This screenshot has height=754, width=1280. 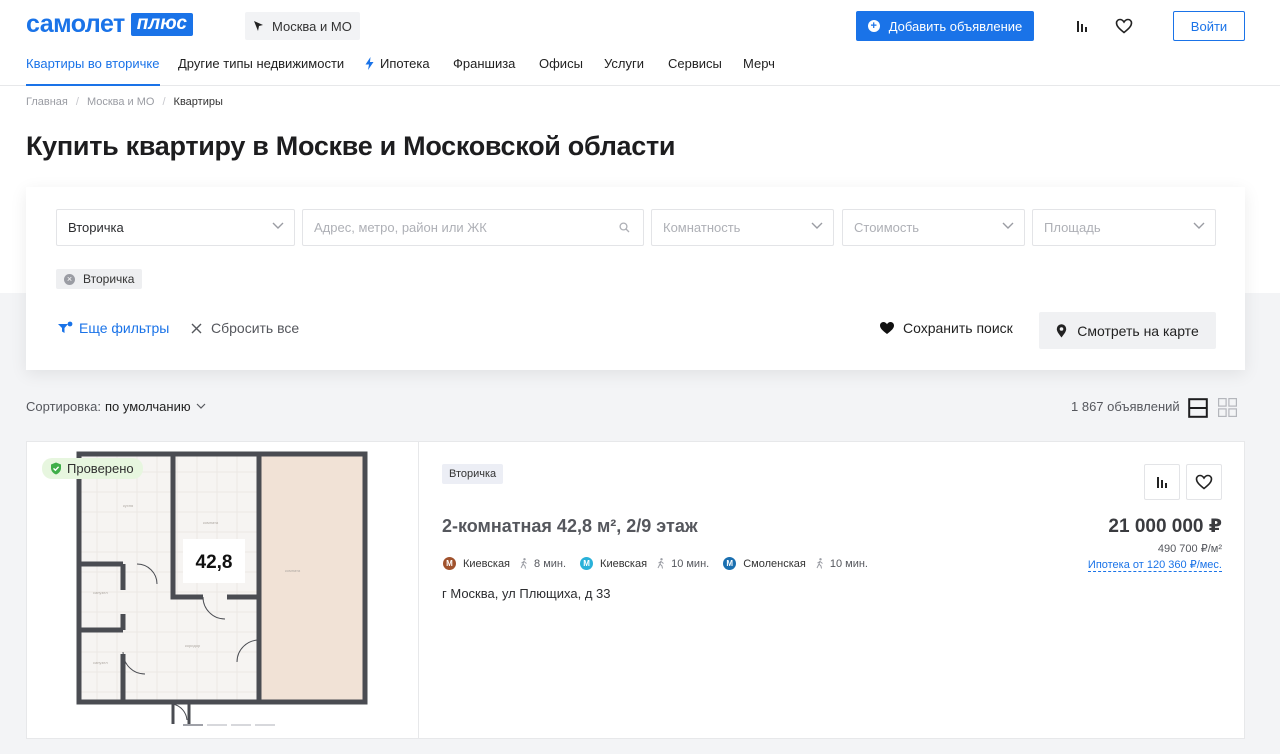 What do you see at coordinates (484, 71) in the screenshot?
I see `nav-item-franchise: Франшиза` at bounding box center [484, 71].